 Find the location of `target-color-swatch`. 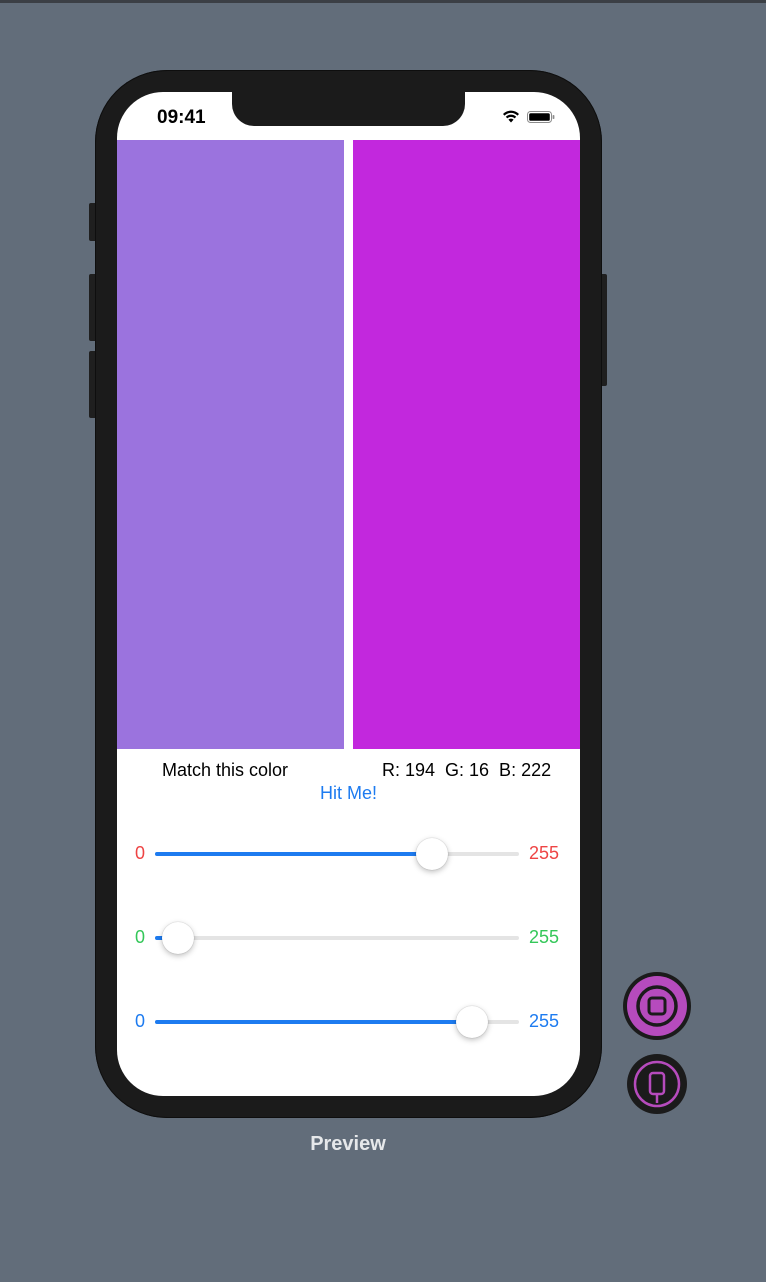

target-color-swatch is located at coordinates (230, 444).